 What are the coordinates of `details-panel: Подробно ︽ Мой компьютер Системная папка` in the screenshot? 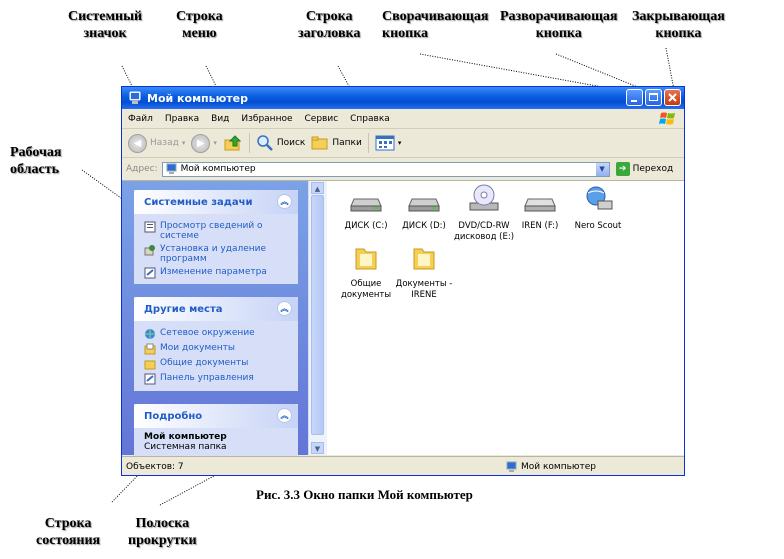 It's located at (216, 434).